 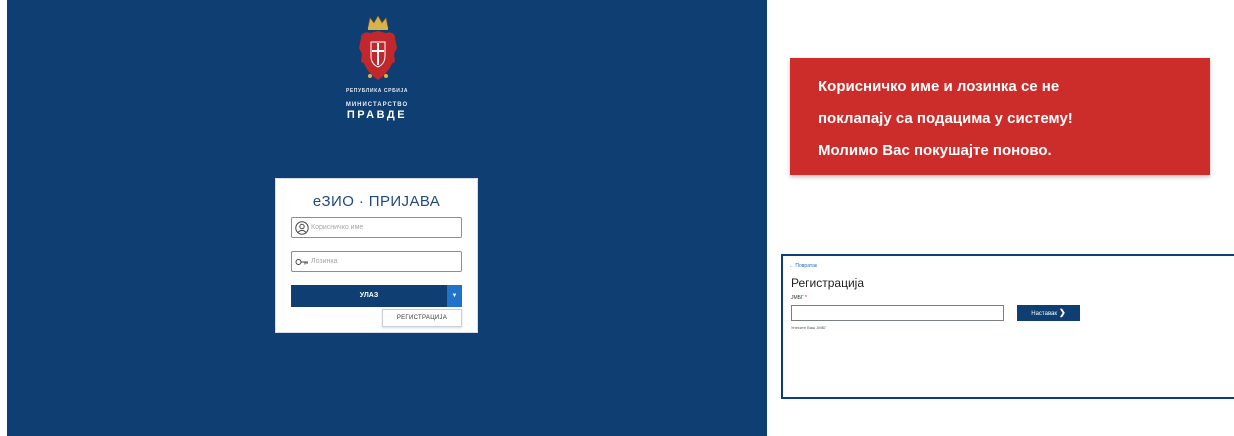 I want to click on error-message-line: Корисничко име и лозинка се не, so click(x=939, y=86).